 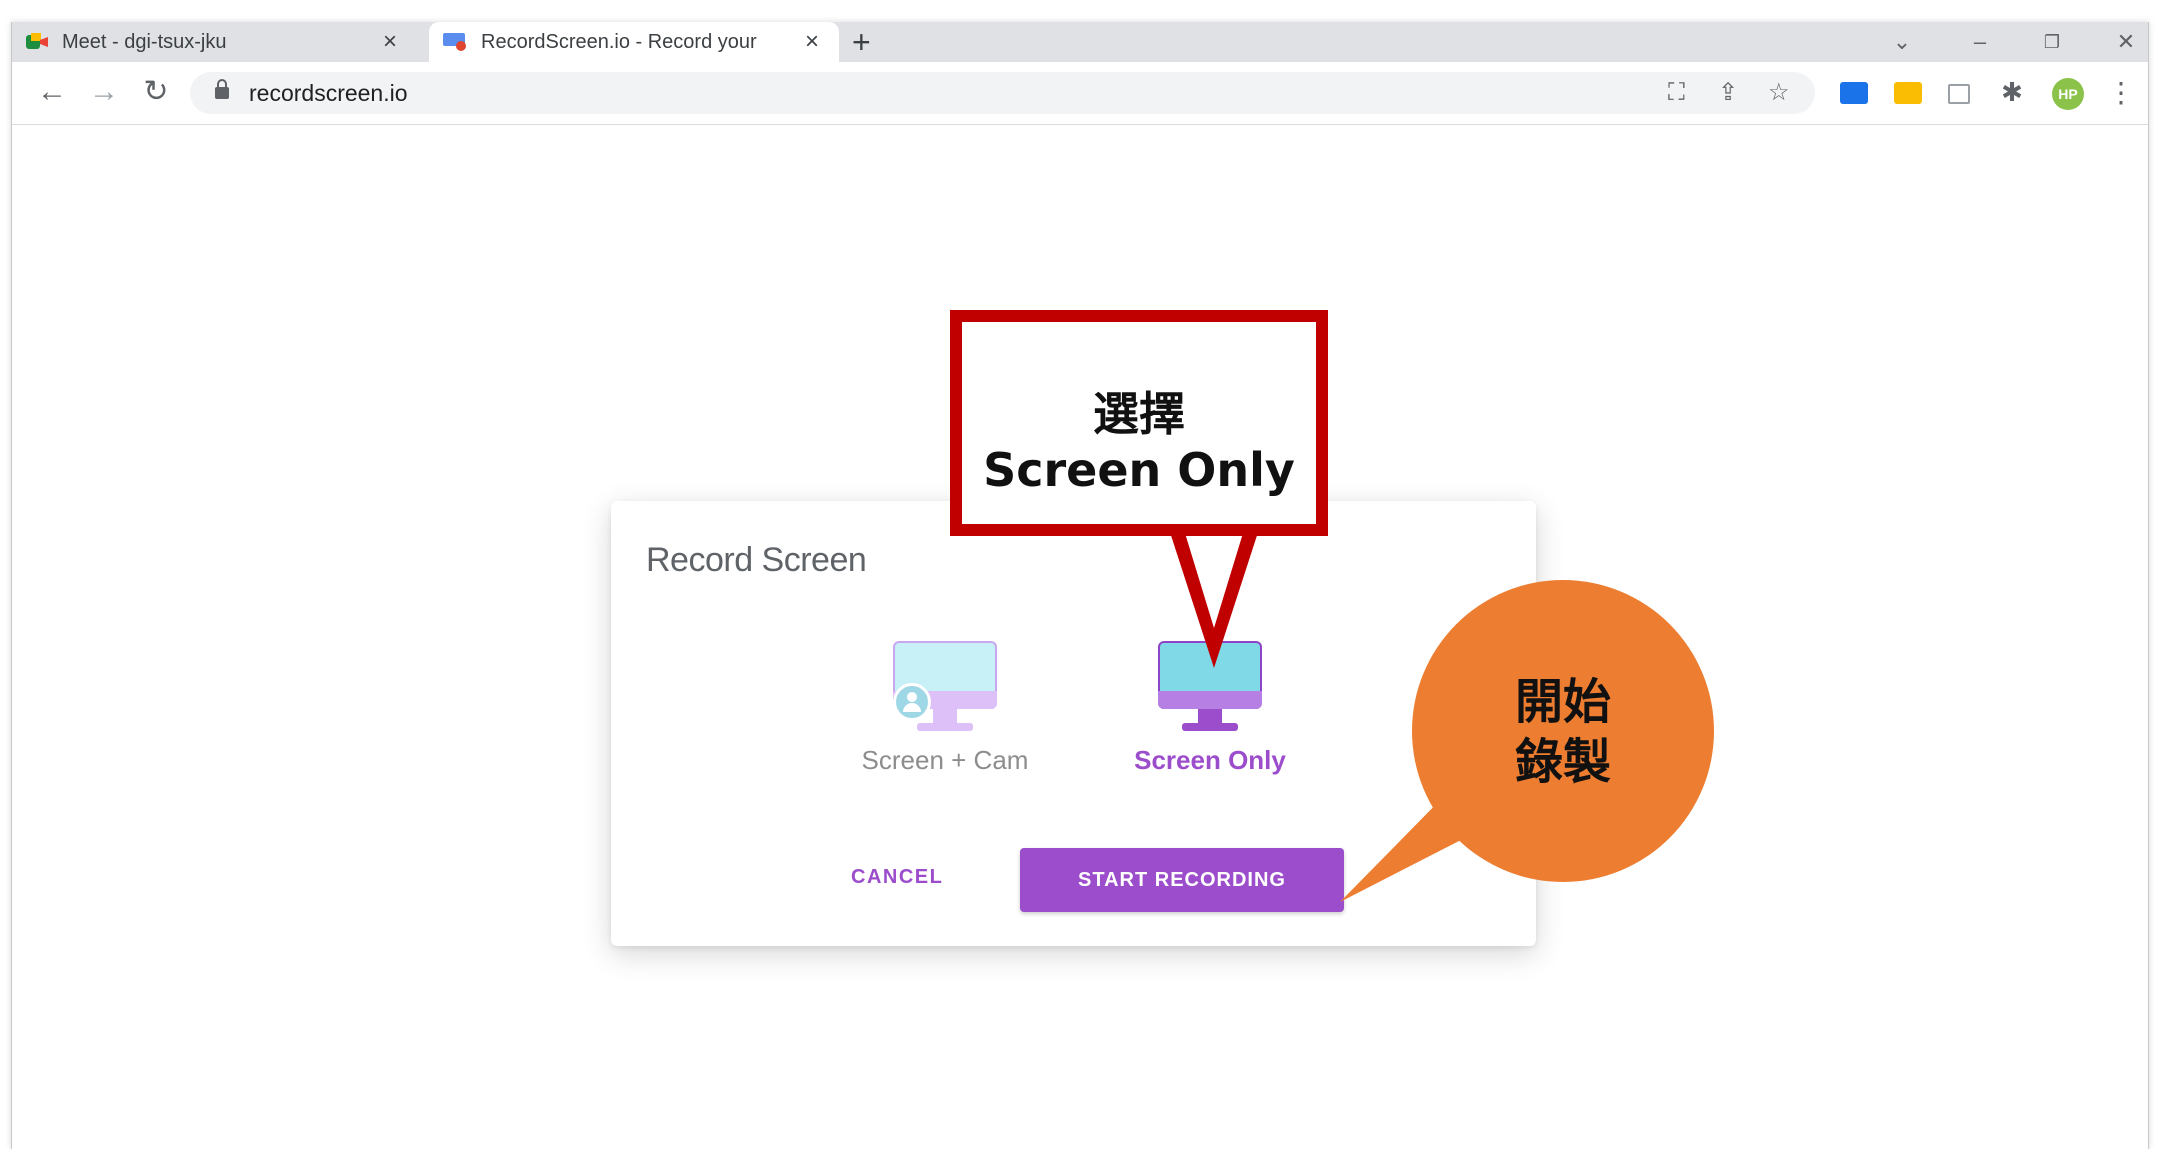 I want to click on callout-pointer, so click(x=1333, y=711).